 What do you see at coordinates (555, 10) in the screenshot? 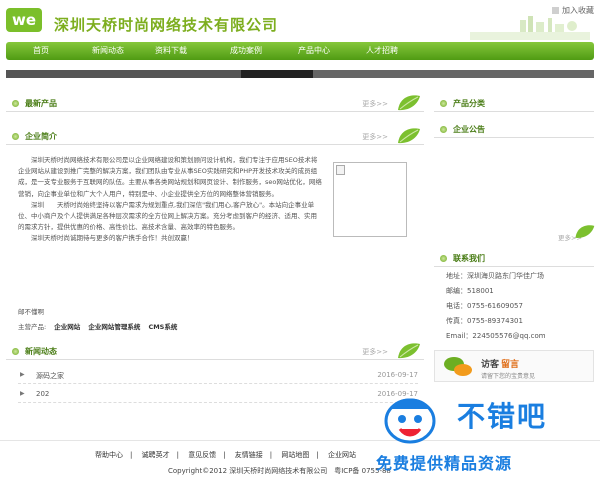
I see `favorite-icon` at bounding box center [555, 10].